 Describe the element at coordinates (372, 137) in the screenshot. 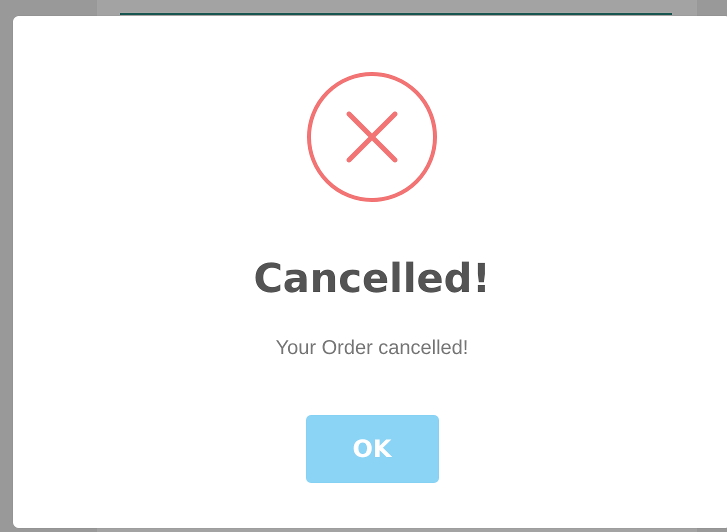

I see `error-cross-icon` at that location.